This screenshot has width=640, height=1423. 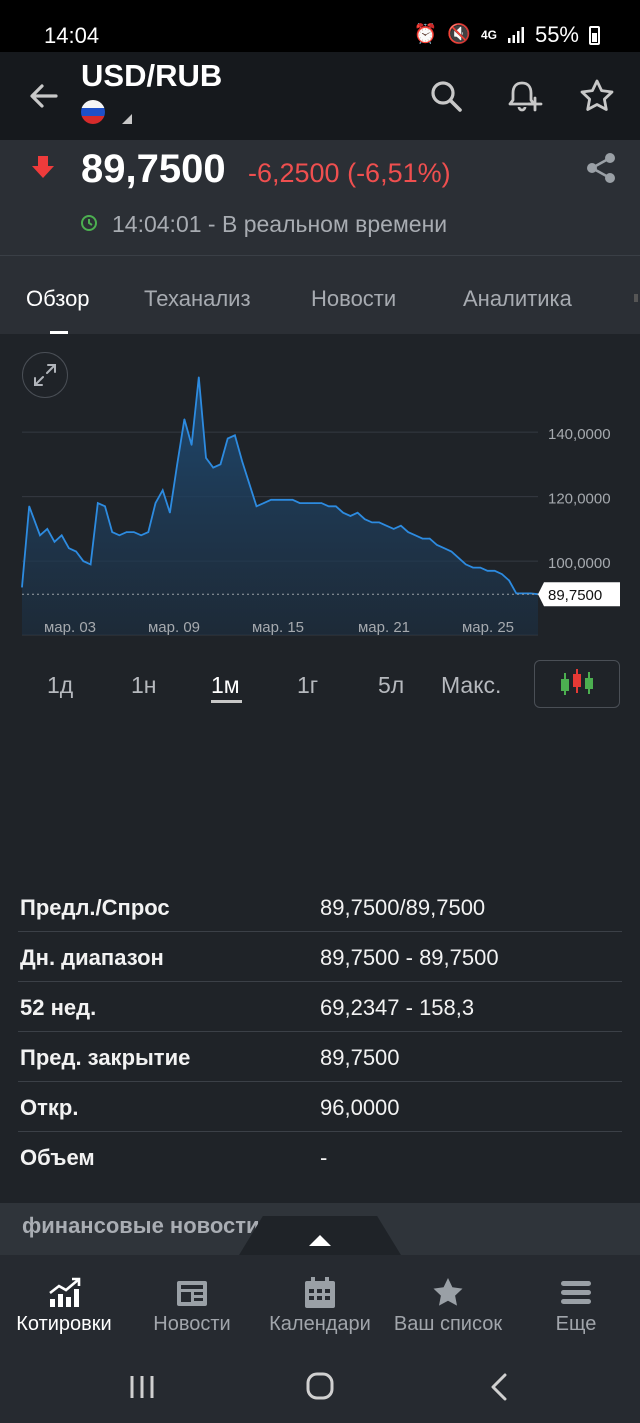 I want to click on range-1w: 1н, so click(x=144, y=685).